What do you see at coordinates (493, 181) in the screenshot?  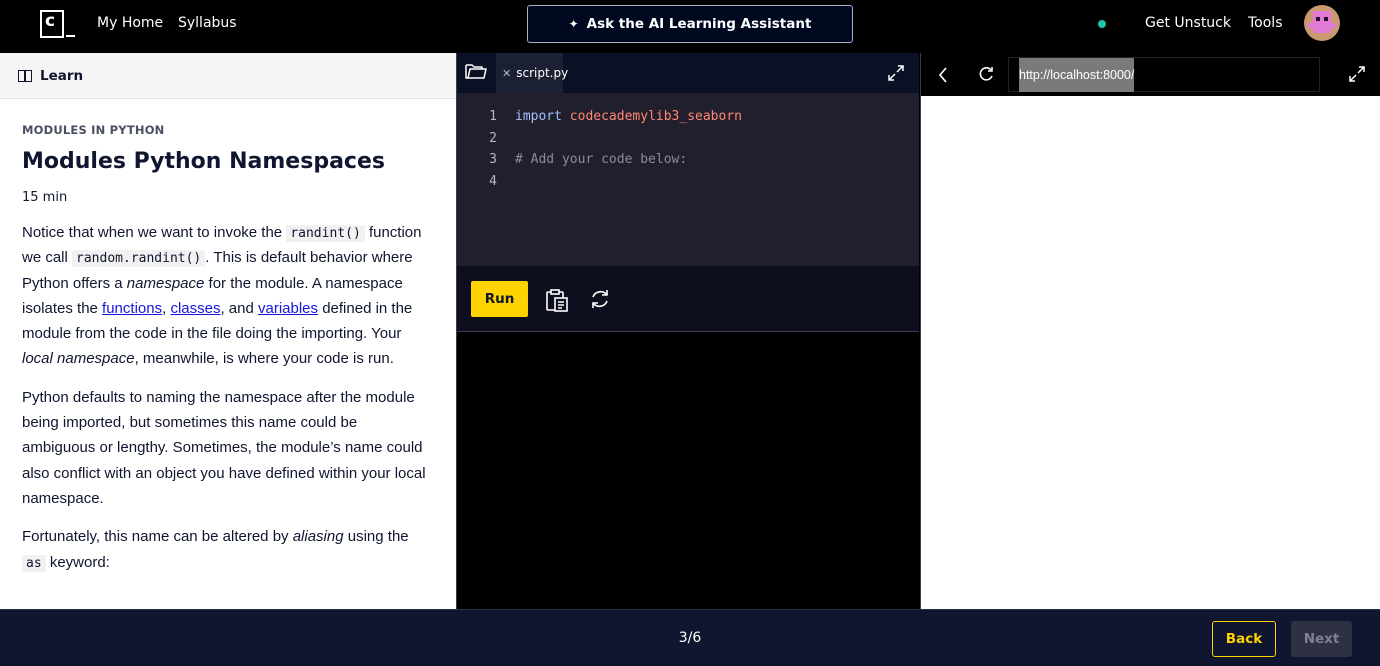 I see `line-number: 4` at bounding box center [493, 181].